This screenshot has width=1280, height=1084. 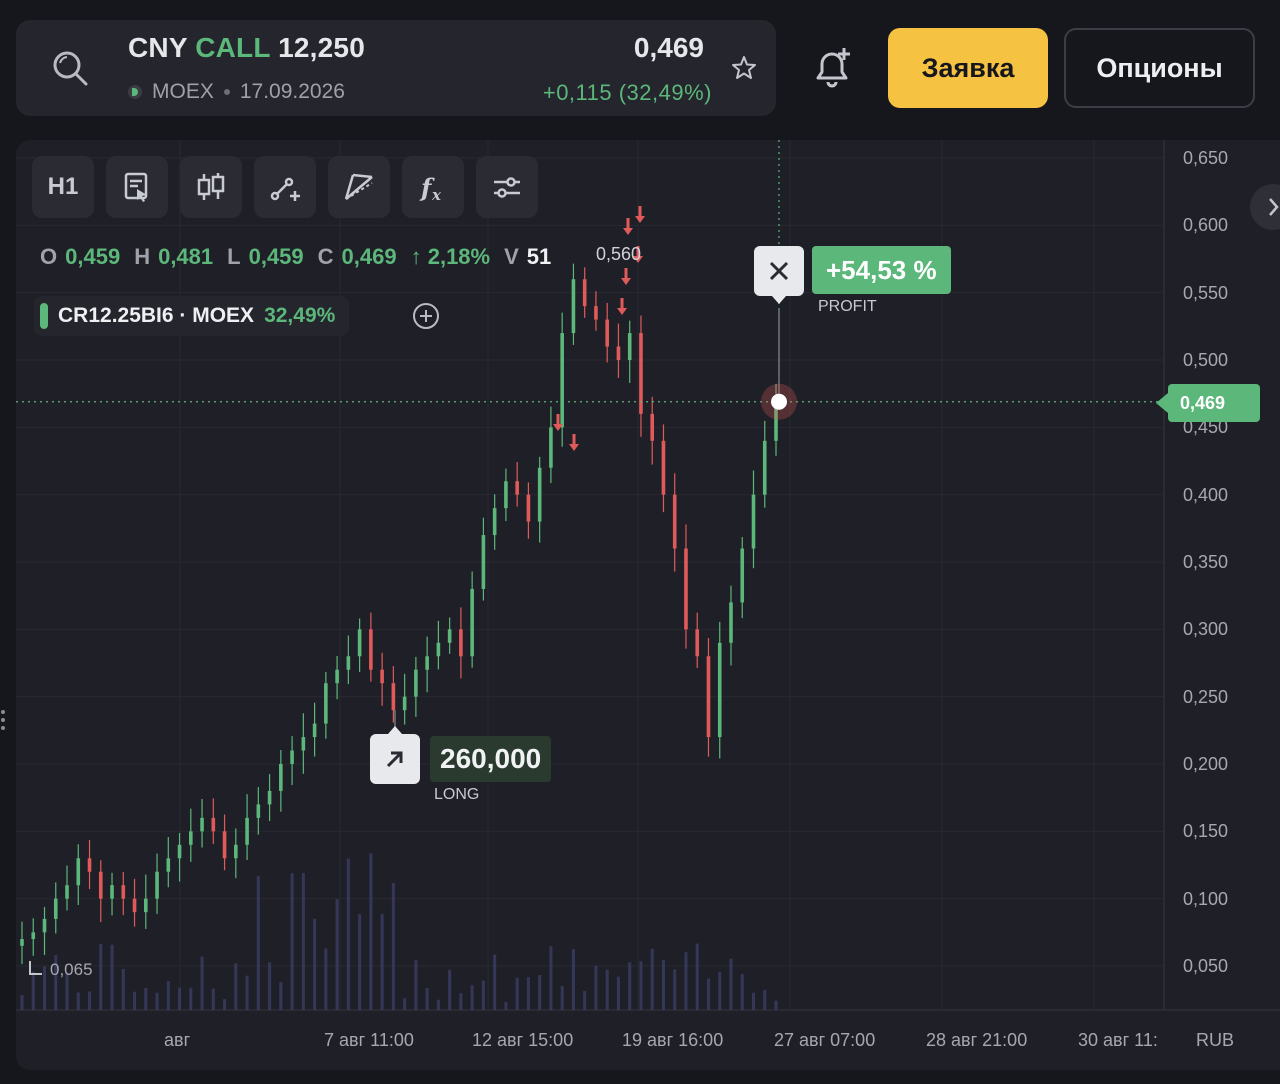 What do you see at coordinates (49, 256) in the screenshot?
I see `open-label: O` at bounding box center [49, 256].